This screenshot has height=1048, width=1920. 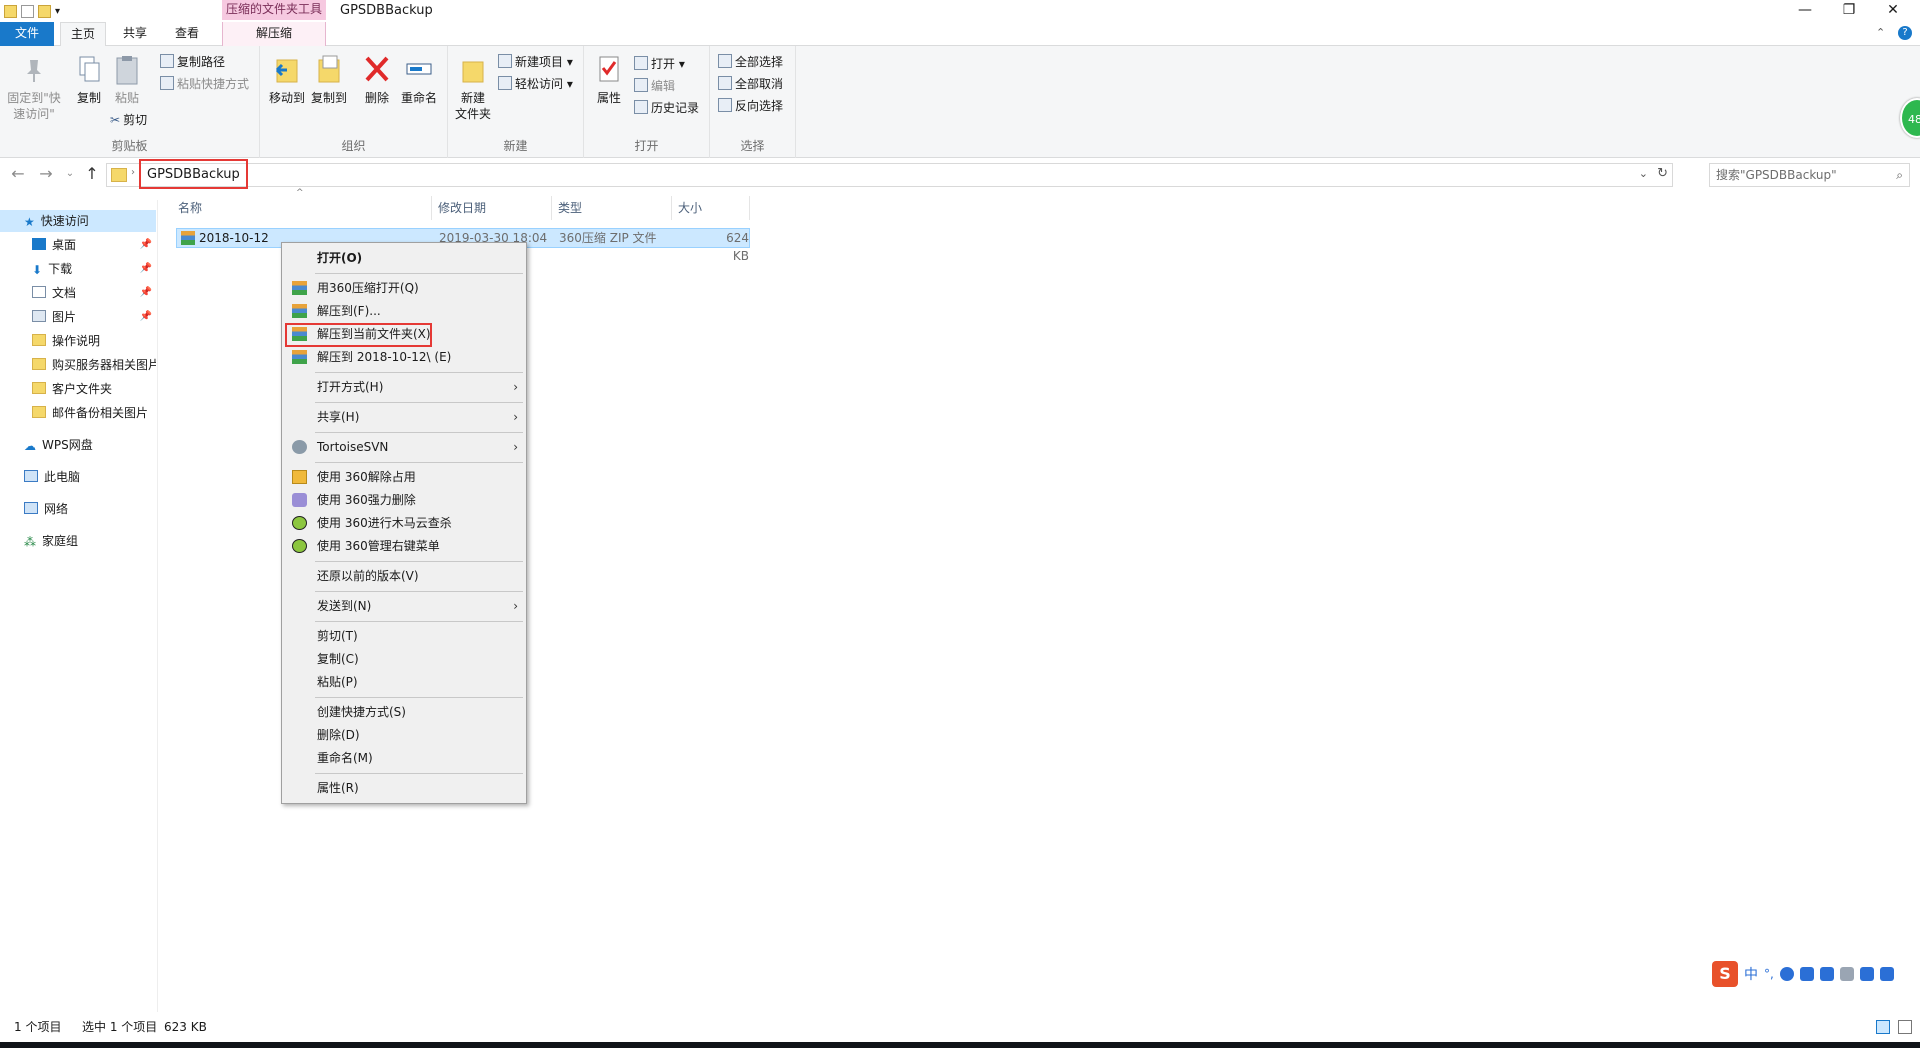 What do you see at coordinates (1786, 974) in the screenshot?
I see `emoji-icon` at bounding box center [1786, 974].